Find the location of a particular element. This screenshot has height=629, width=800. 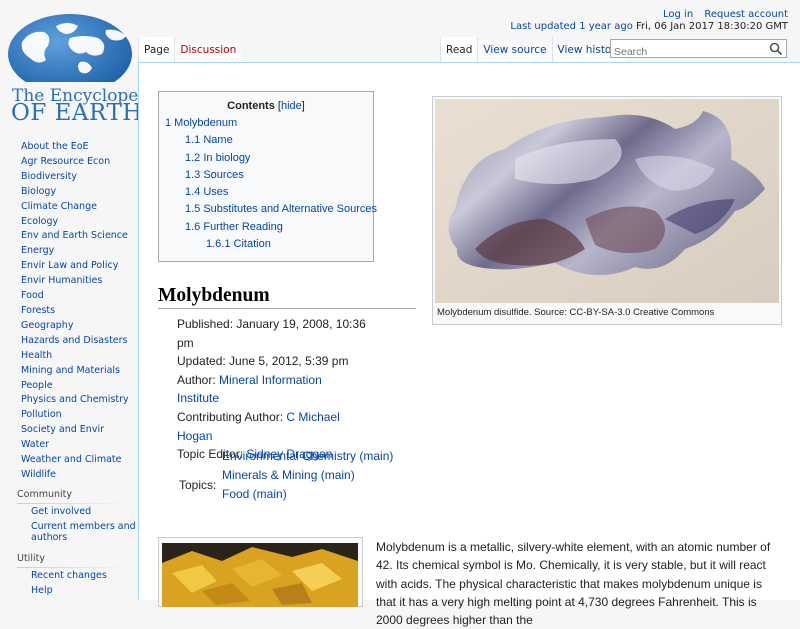

updated-date: Updated: June 5, 2012, 5:39 pm is located at coordinates (263, 361).